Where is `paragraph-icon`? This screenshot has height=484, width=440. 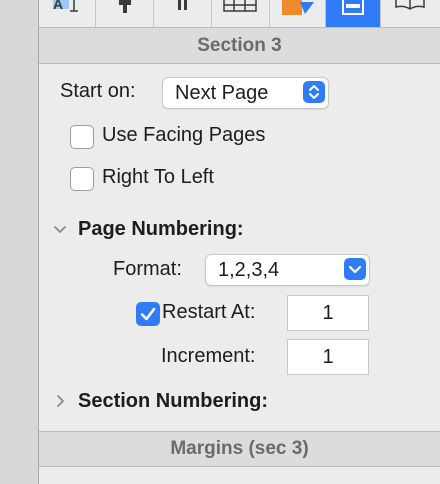
paragraph-icon is located at coordinates (125, 6).